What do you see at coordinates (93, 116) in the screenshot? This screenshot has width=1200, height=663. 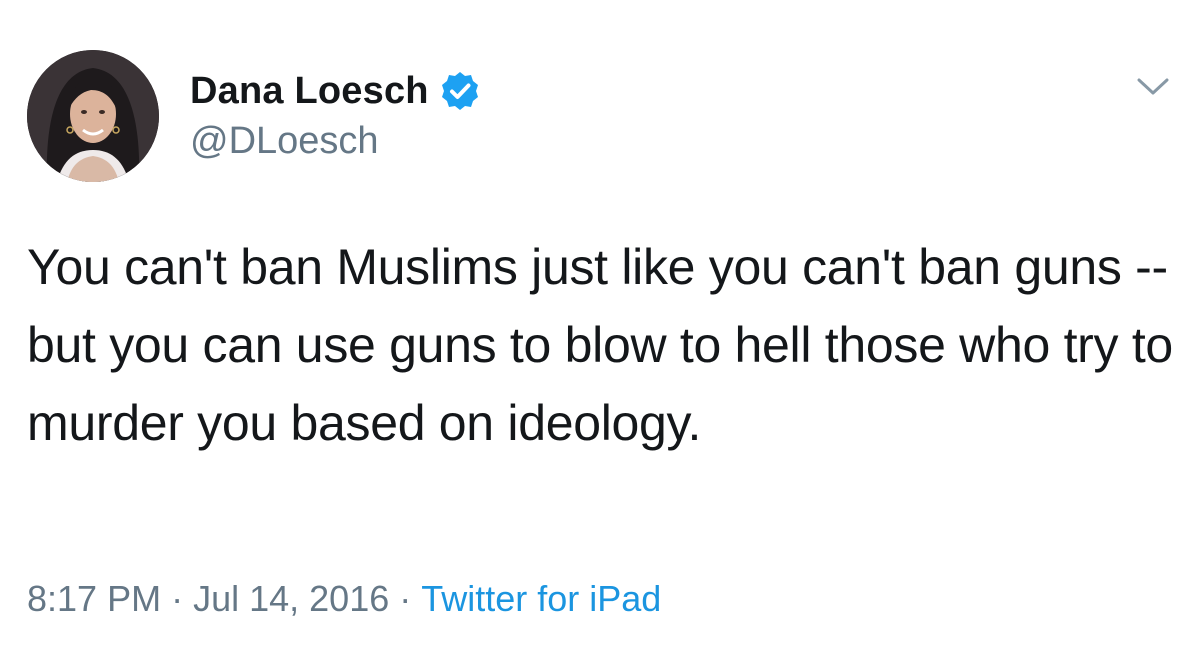 I see `avatar` at bounding box center [93, 116].